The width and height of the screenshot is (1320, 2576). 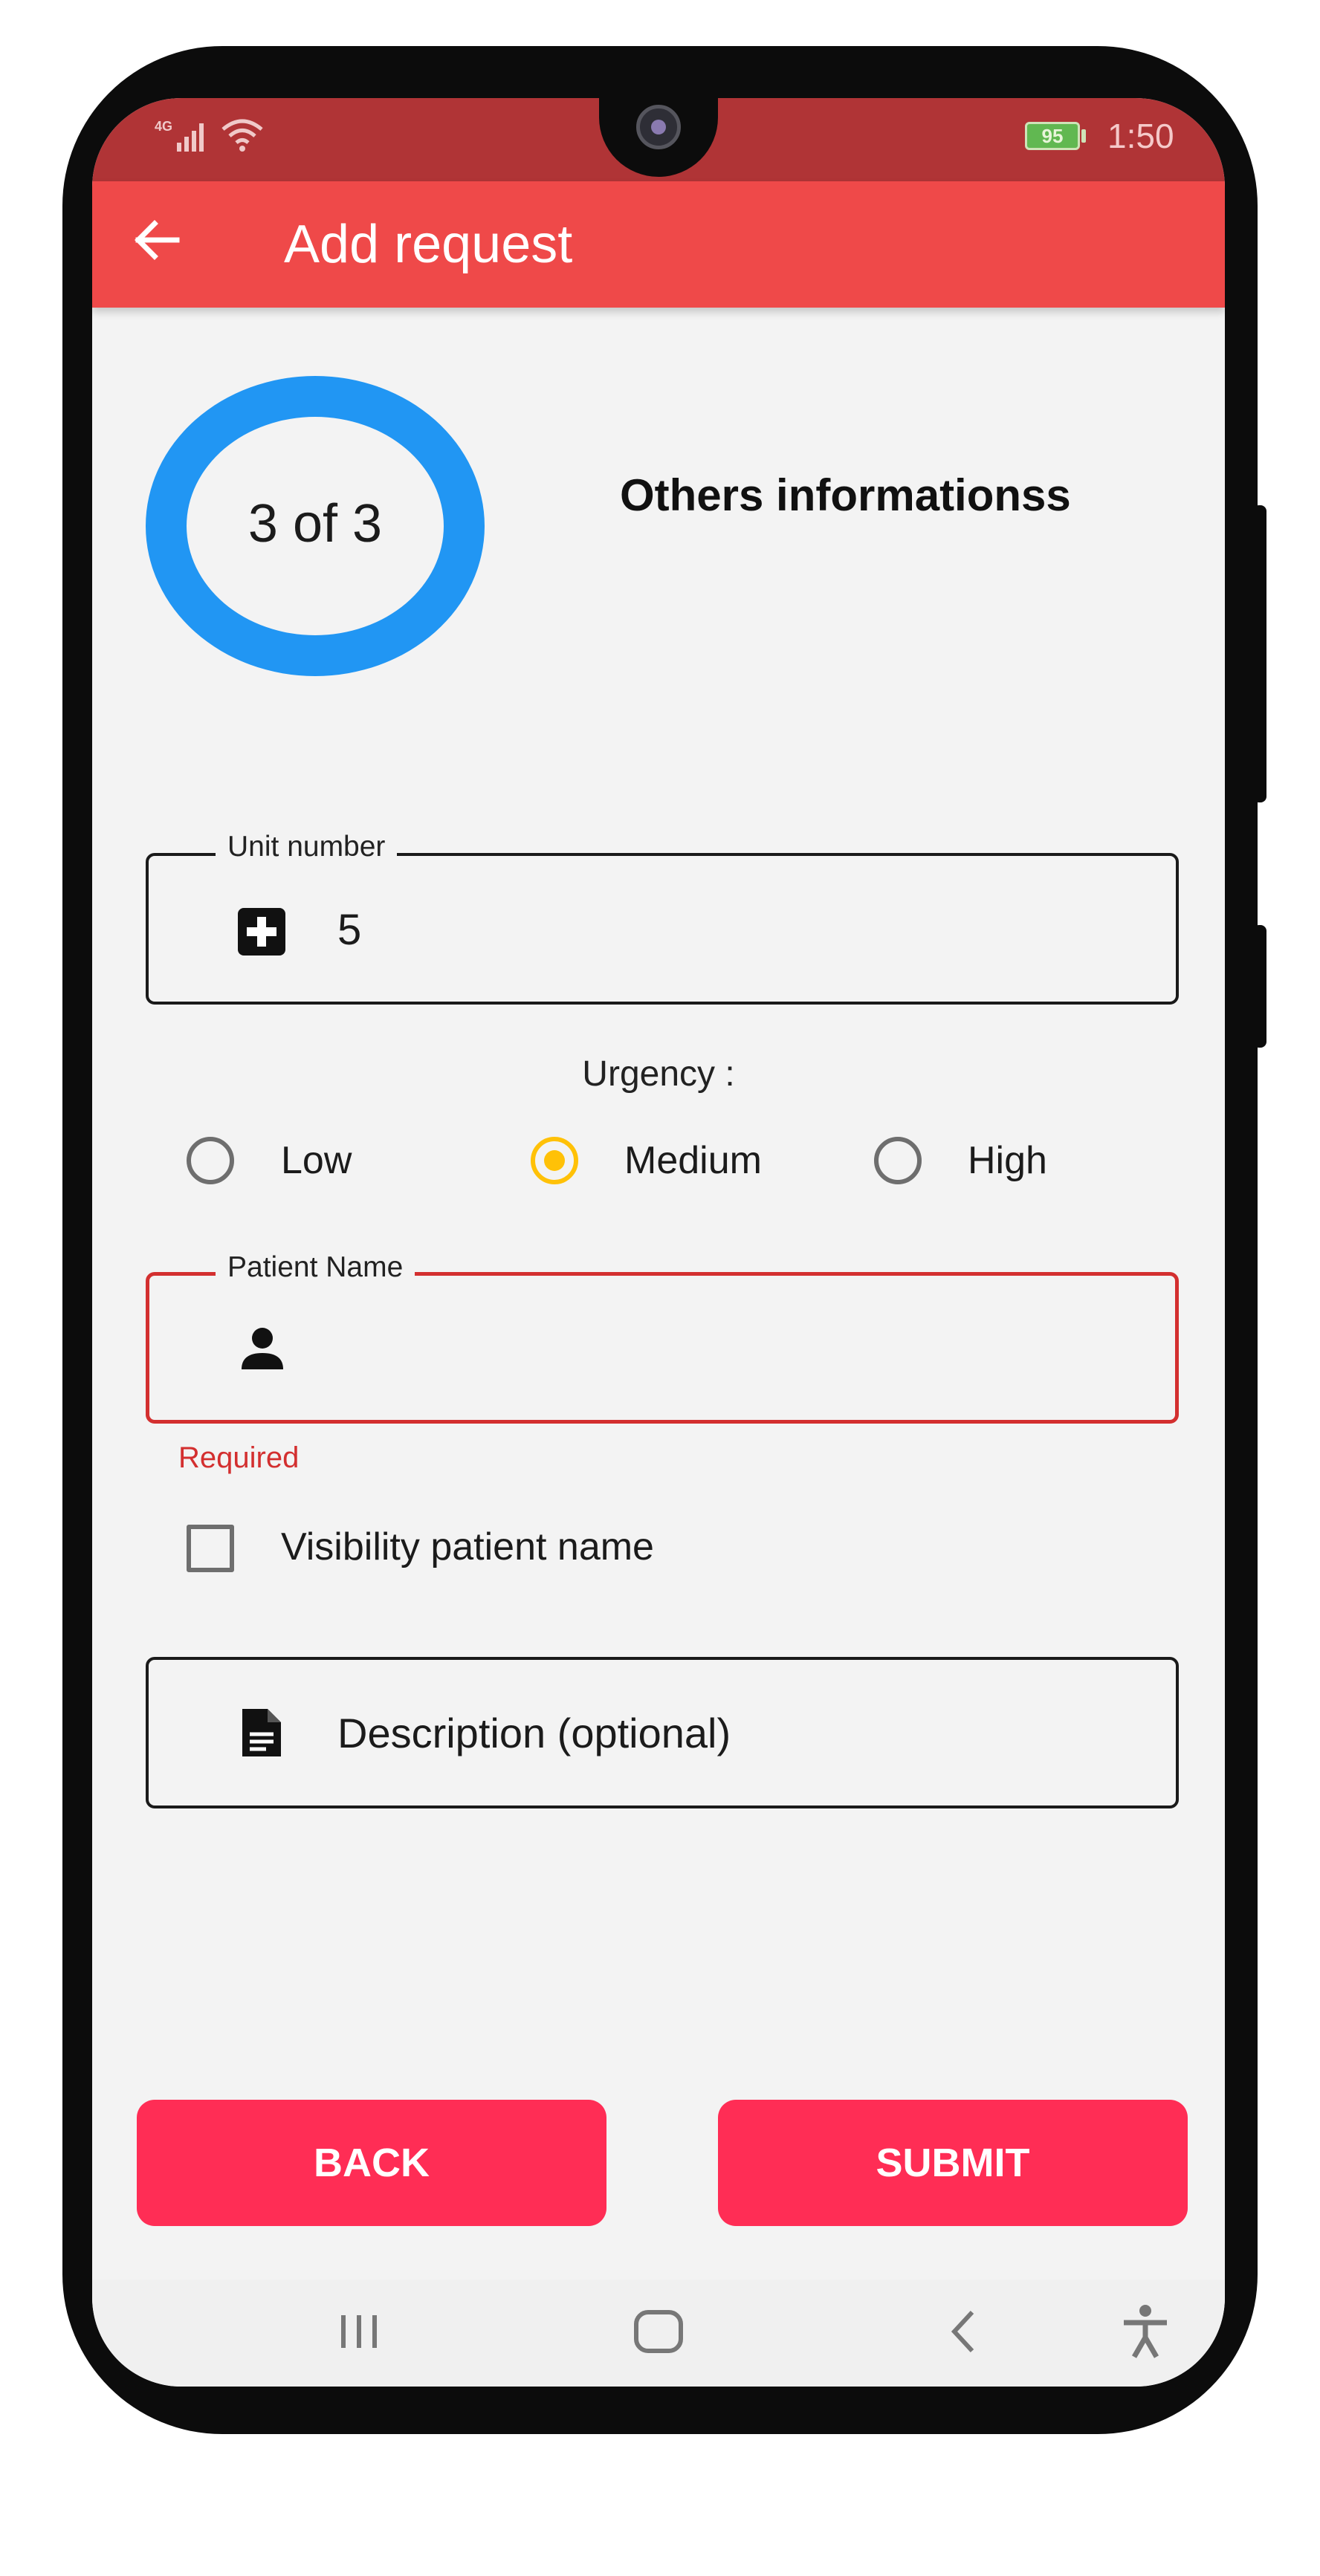 I want to click on urgency-radio-medium, so click(x=554, y=1160).